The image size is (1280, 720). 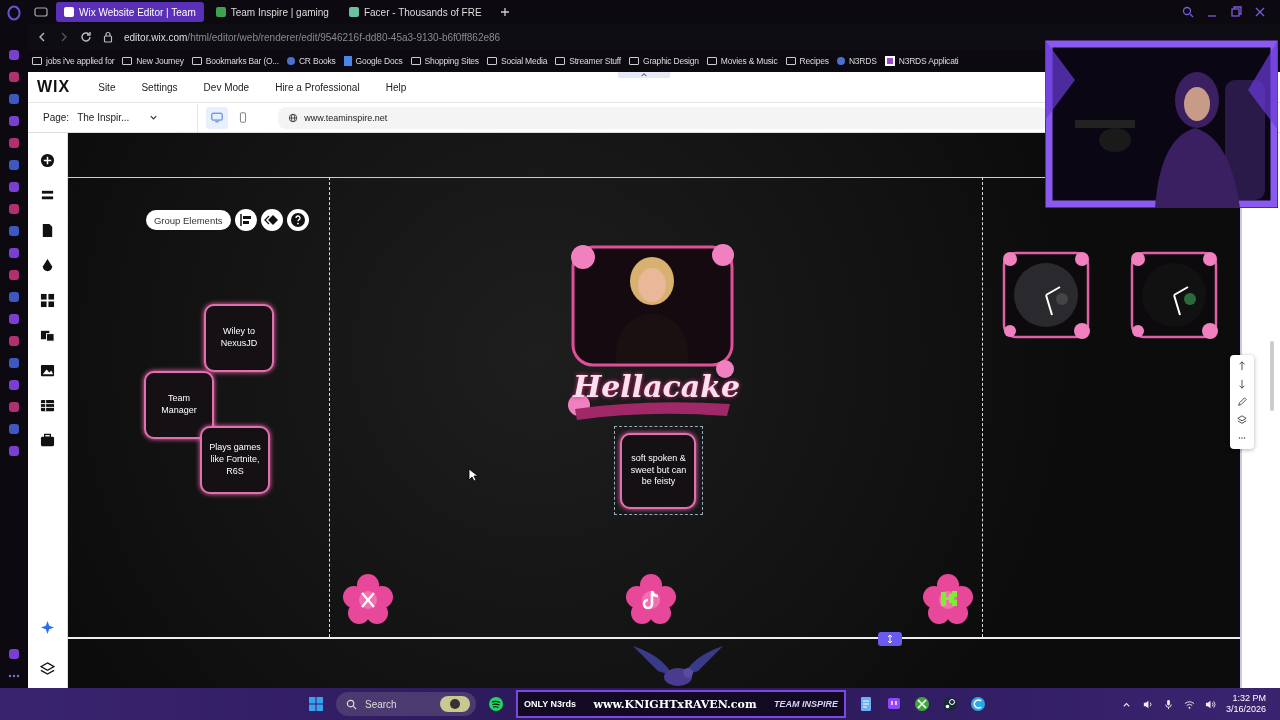 I want to click on logo-text: Hellacake, so click(x=656, y=386).